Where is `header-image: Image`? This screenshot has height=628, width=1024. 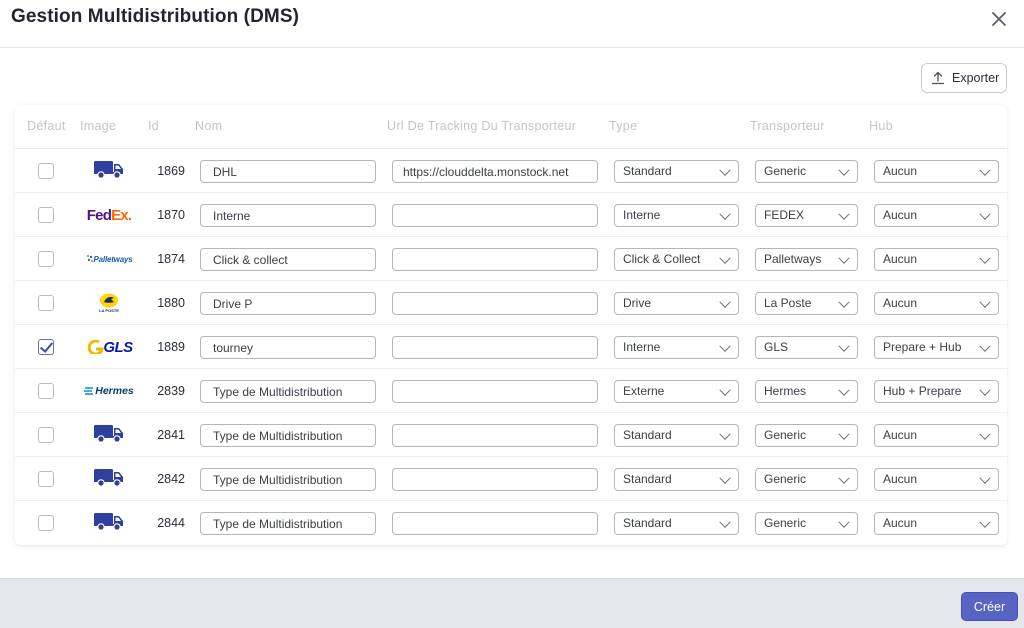
header-image: Image is located at coordinates (98, 126).